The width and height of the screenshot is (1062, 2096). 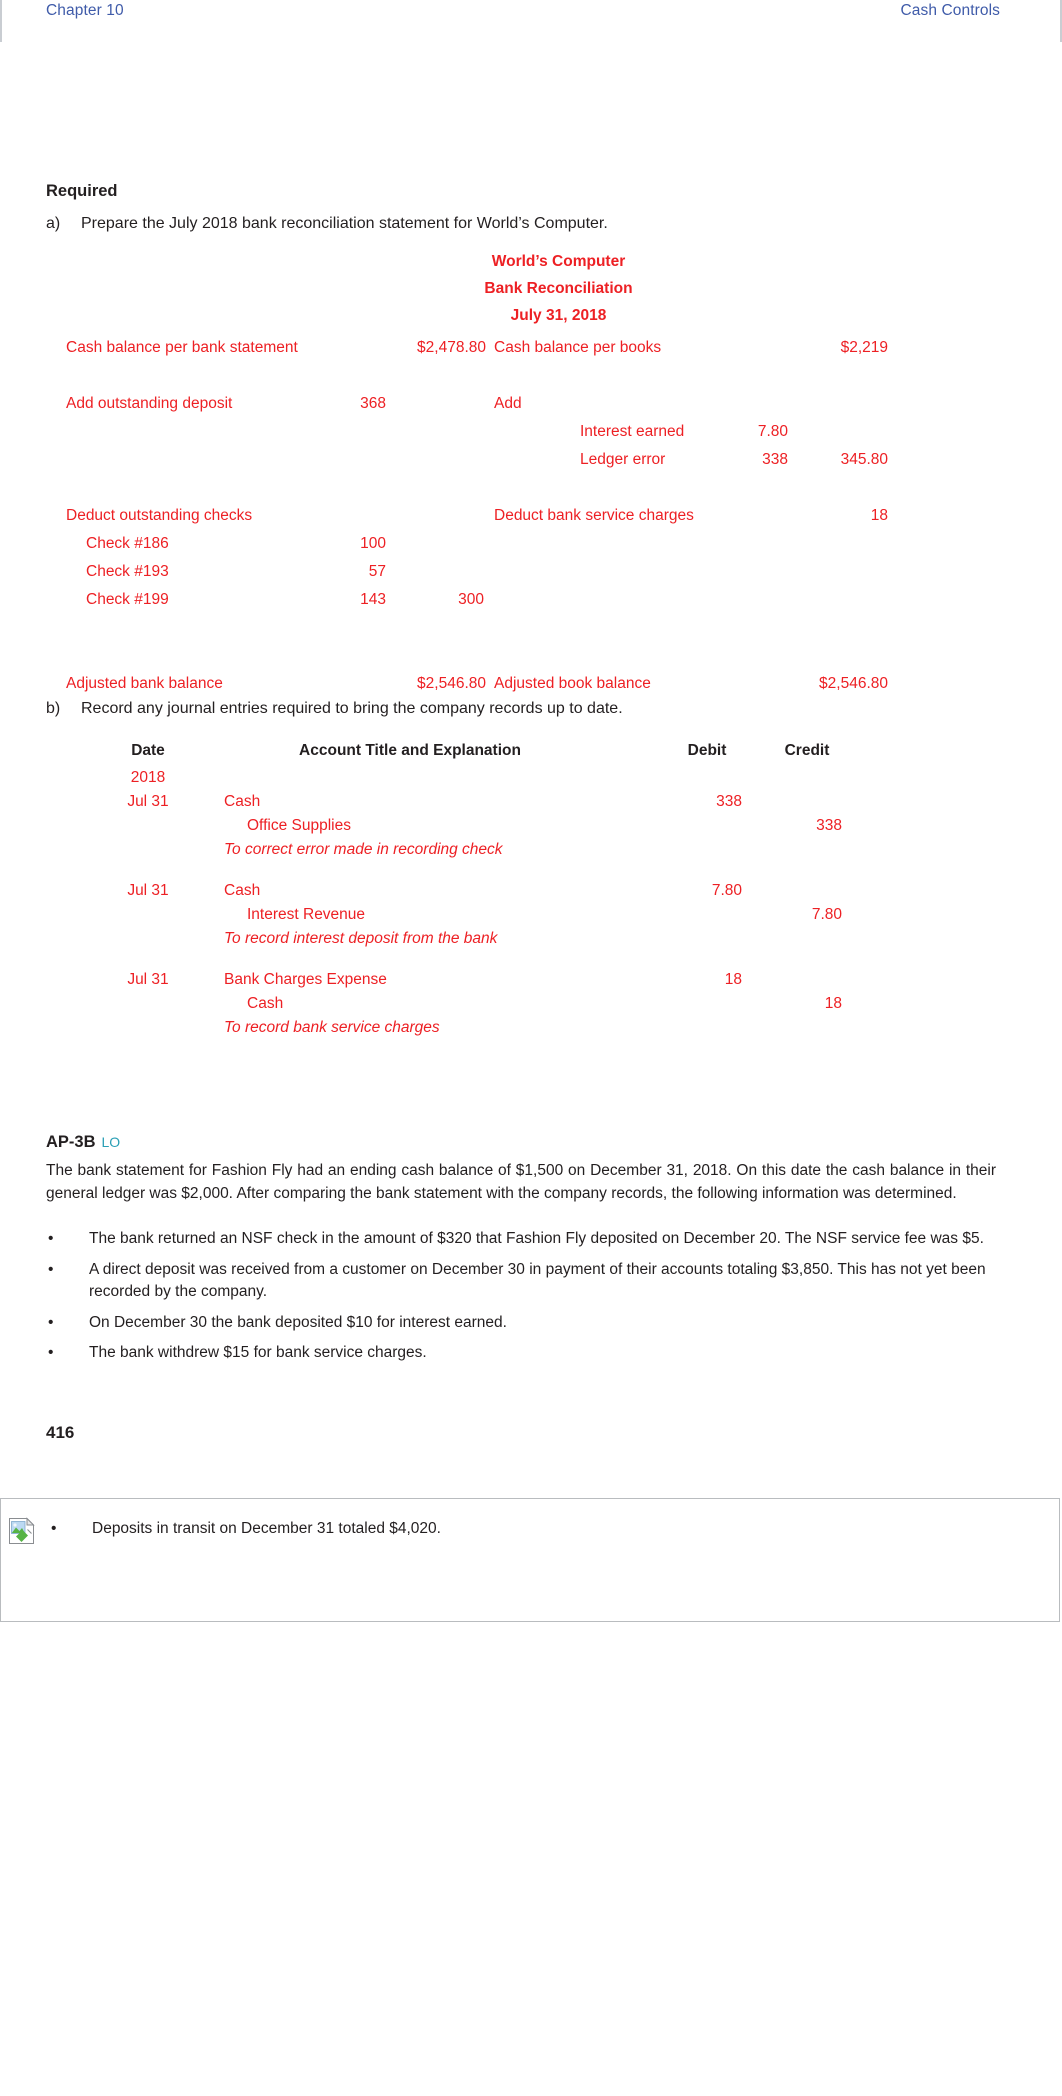 I want to click on journal-credit-amount: 18, so click(x=833, y=1003).